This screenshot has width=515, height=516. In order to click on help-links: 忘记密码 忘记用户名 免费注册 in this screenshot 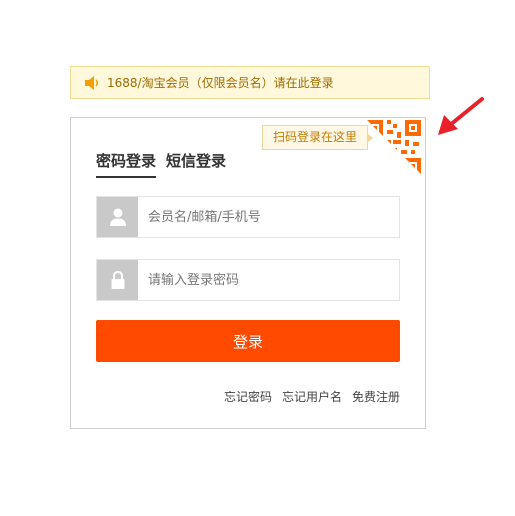, I will do `click(312, 396)`.